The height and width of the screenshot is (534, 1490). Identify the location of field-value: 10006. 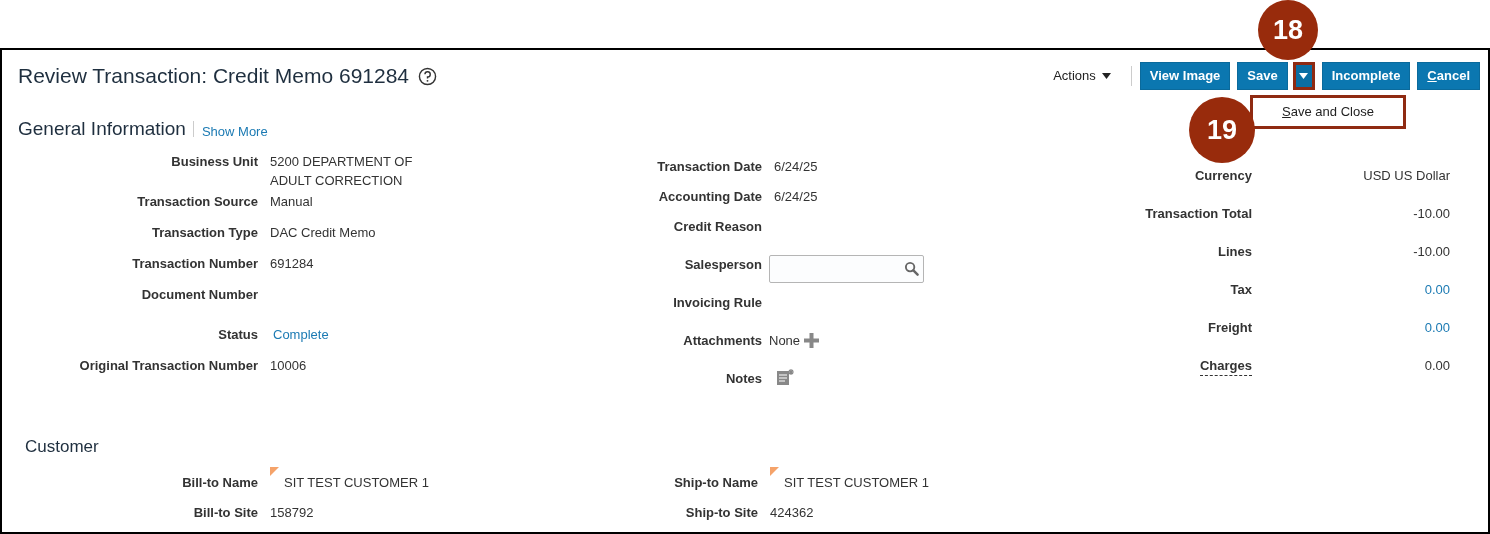
(288, 365).